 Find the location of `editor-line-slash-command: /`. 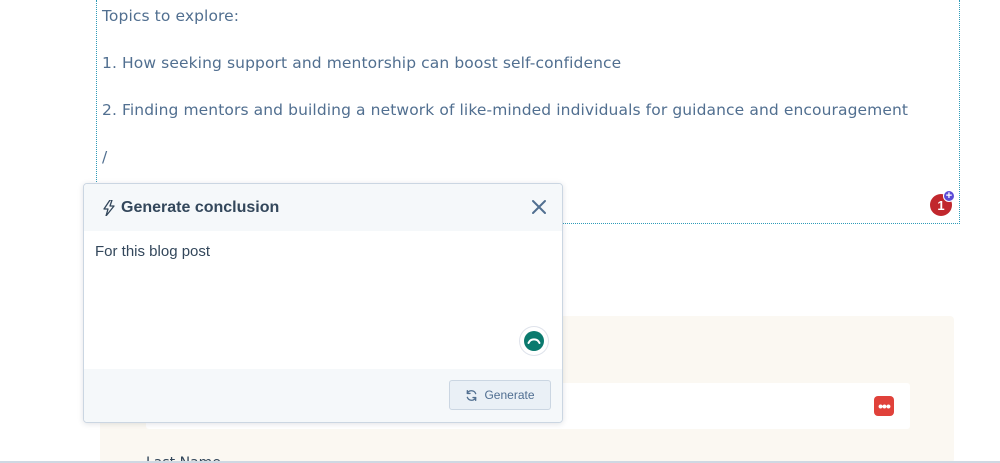

editor-line-slash-command: / is located at coordinates (105, 157).